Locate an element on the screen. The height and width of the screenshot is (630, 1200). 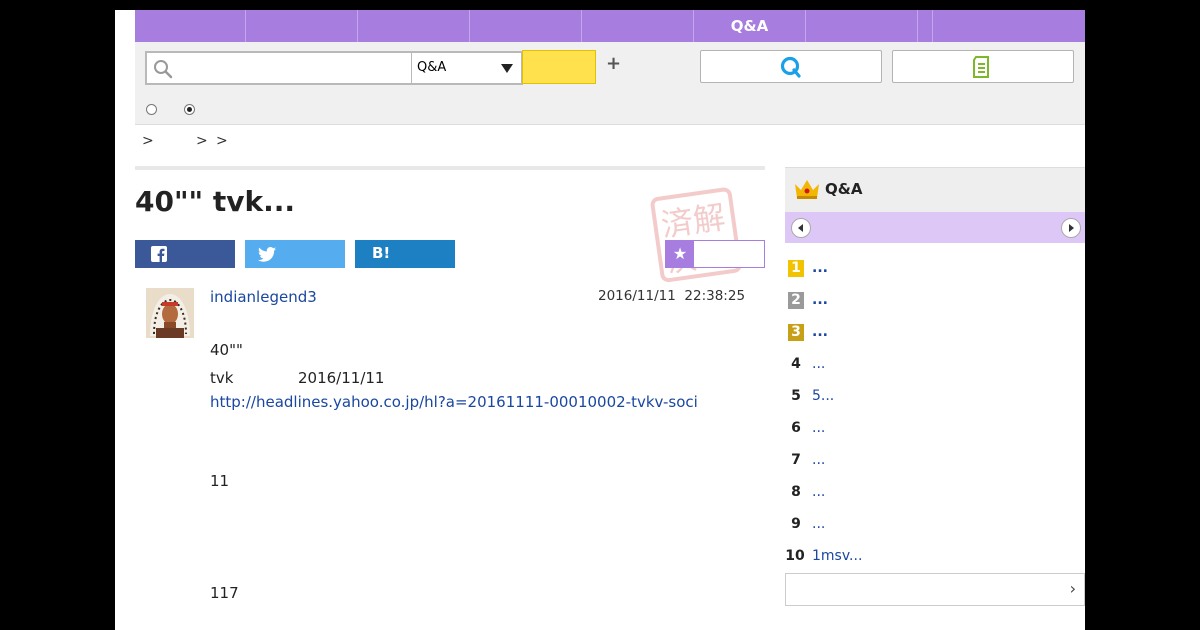
divider is located at coordinates (450, 168).